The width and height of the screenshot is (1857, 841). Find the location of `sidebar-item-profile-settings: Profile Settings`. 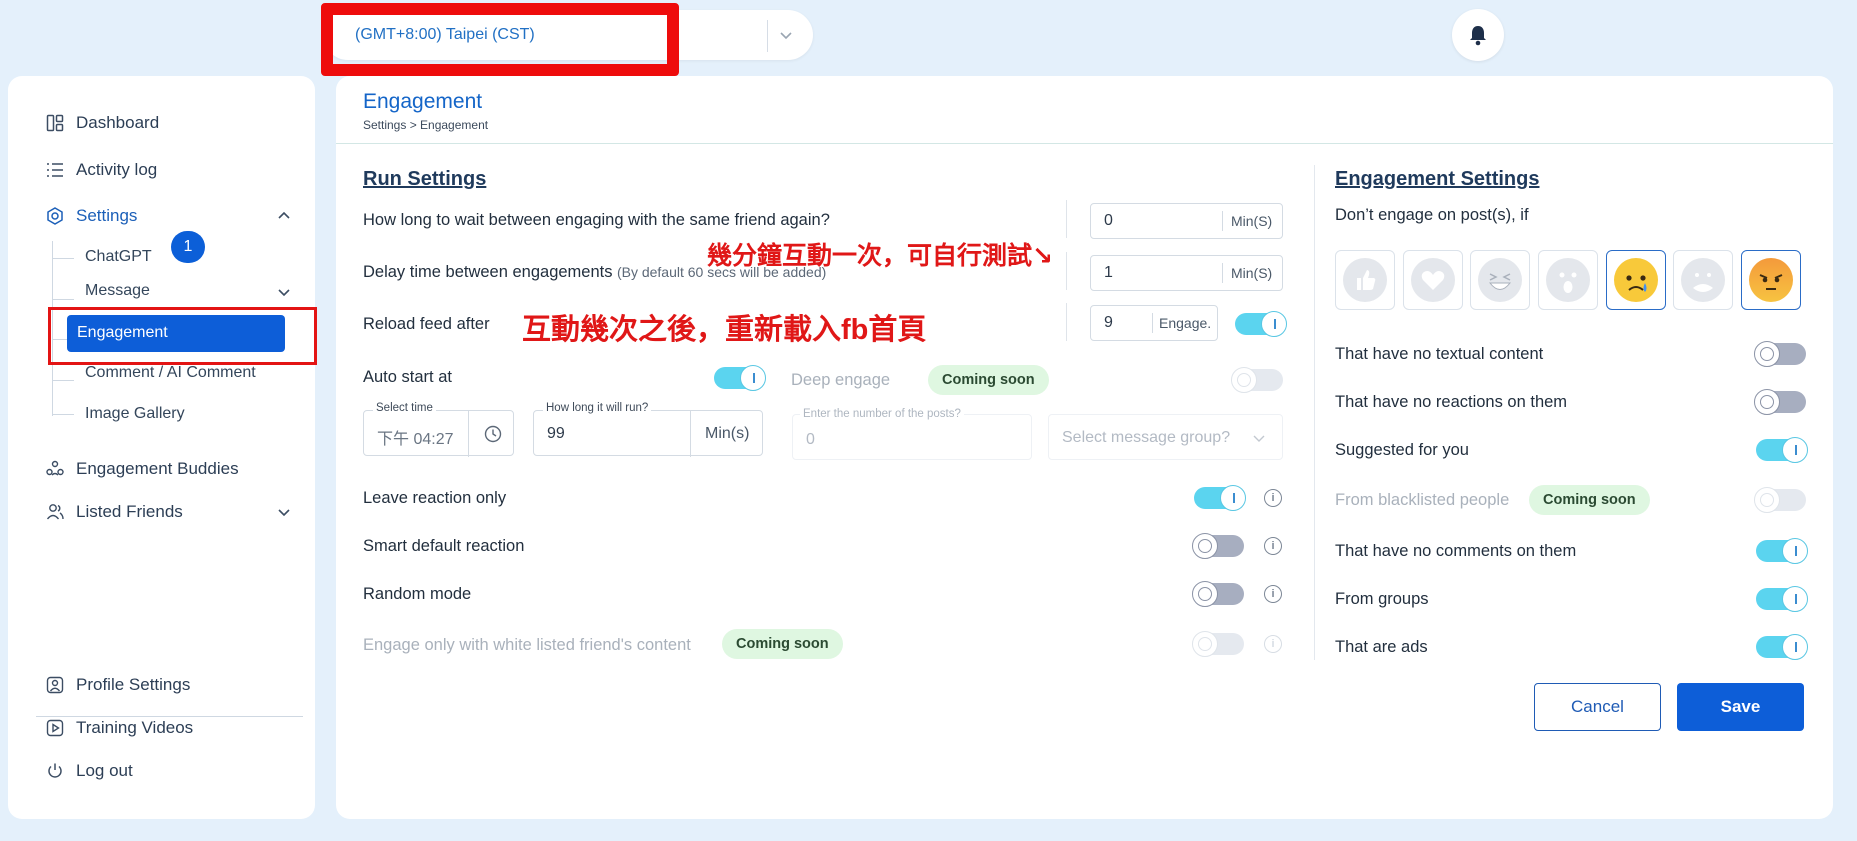

sidebar-item-profile-settings: Profile Settings is located at coordinates (118, 685).